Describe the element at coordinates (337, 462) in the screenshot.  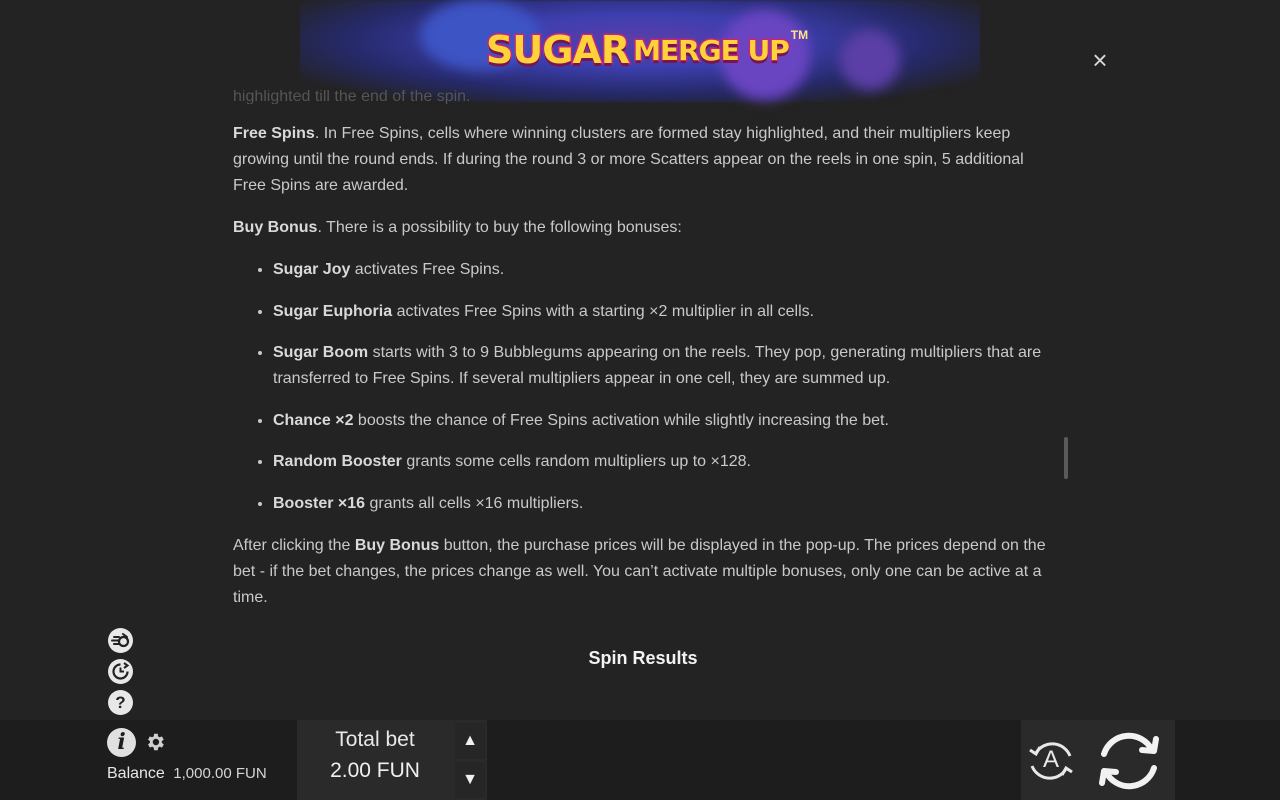
I see `bonus-name: Random Booster` at that location.